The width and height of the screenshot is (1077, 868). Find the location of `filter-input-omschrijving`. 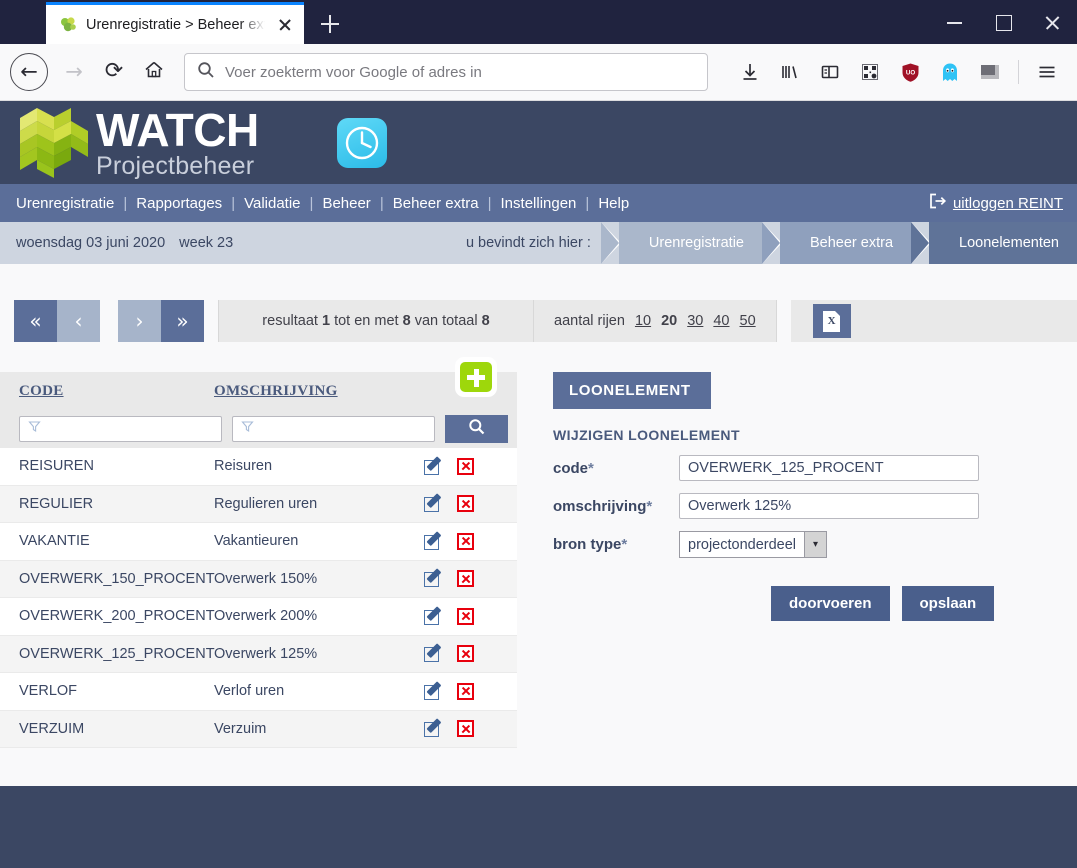

filter-input-omschrijving is located at coordinates (333, 429).